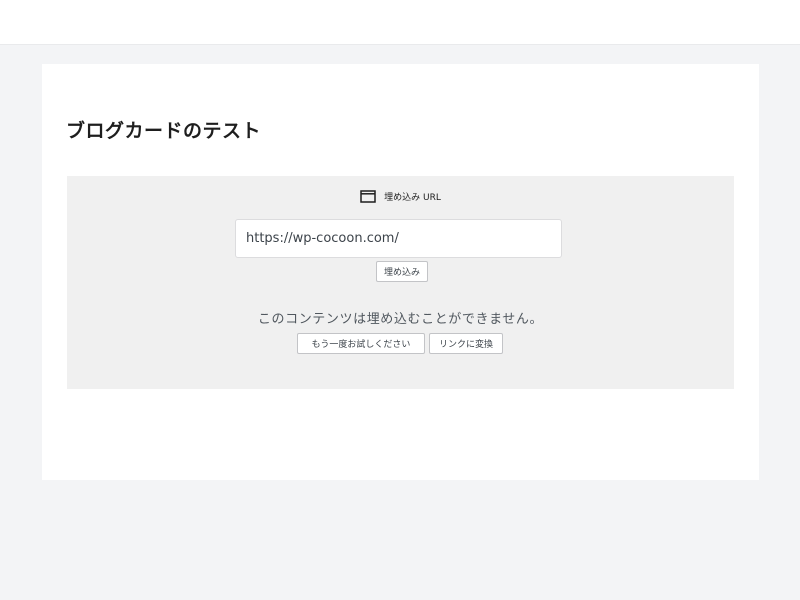 Image resolution: width=800 pixels, height=600 pixels. I want to click on embed-frame-icon, so click(368, 196).